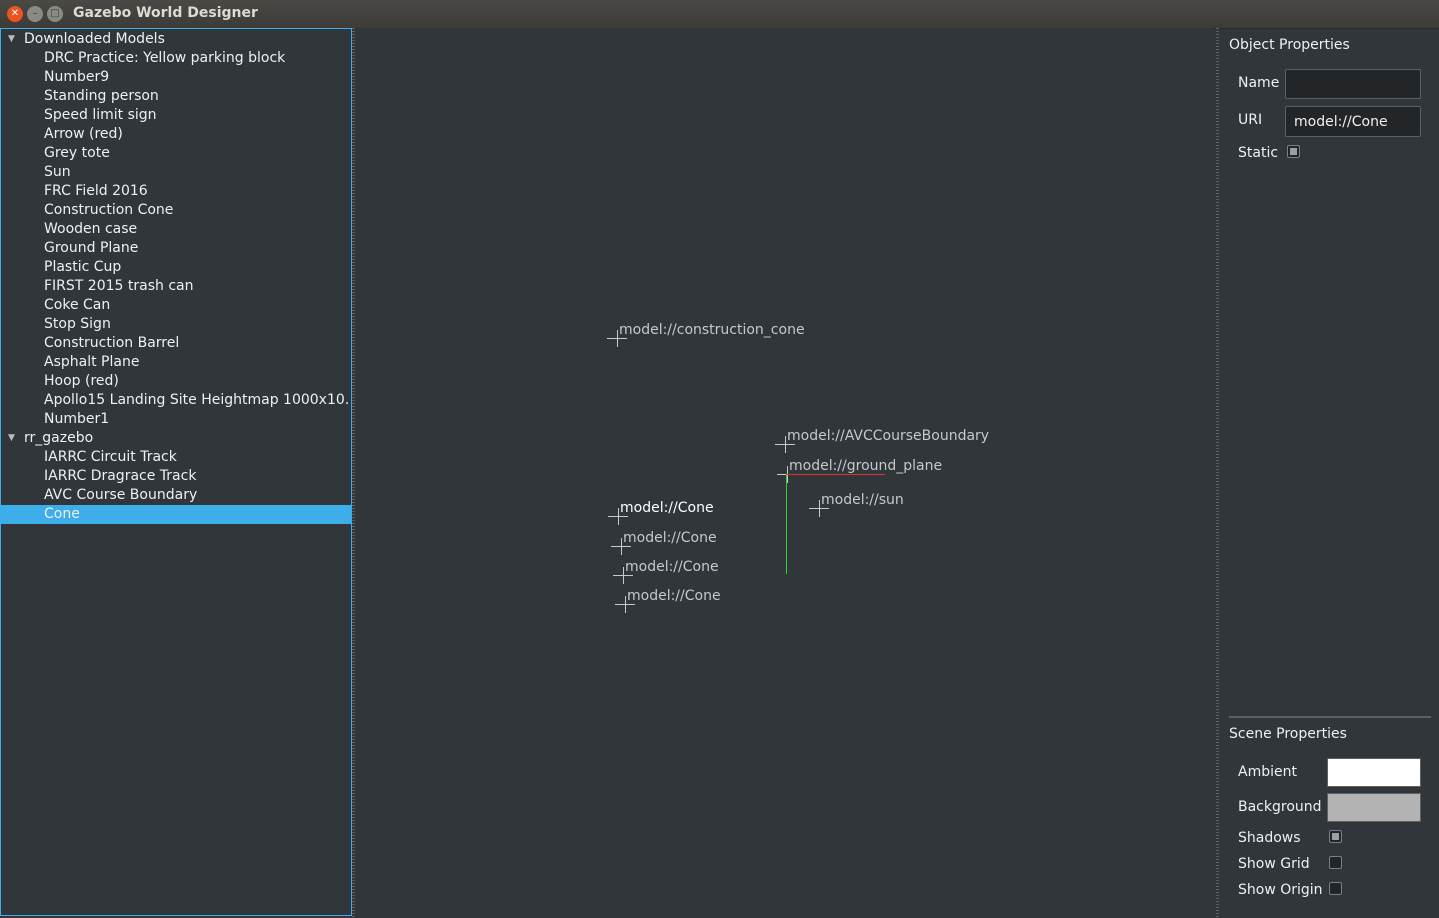 The image size is (1439, 918). I want to click on tree-item-label: Hoop (red), so click(81, 381).